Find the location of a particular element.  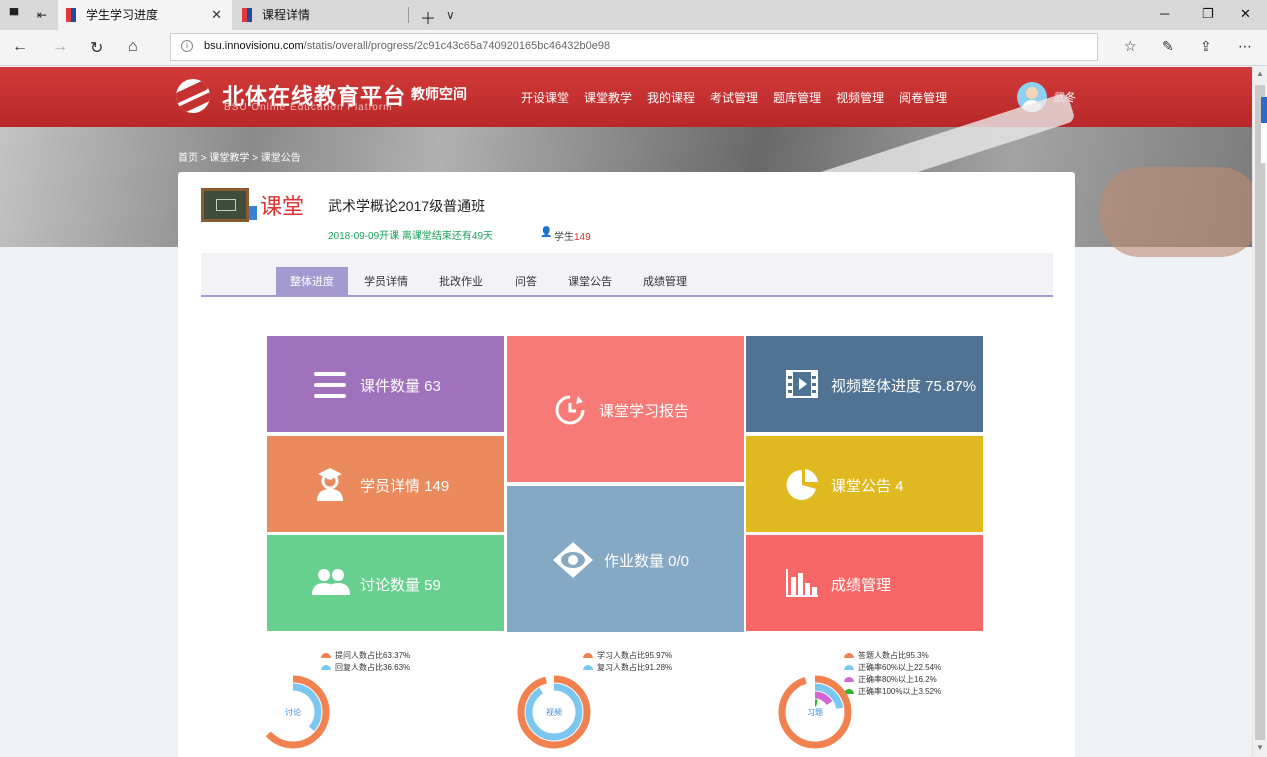

vertical-scrollbar: ▲ ▼ is located at coordinates (1259, 412).